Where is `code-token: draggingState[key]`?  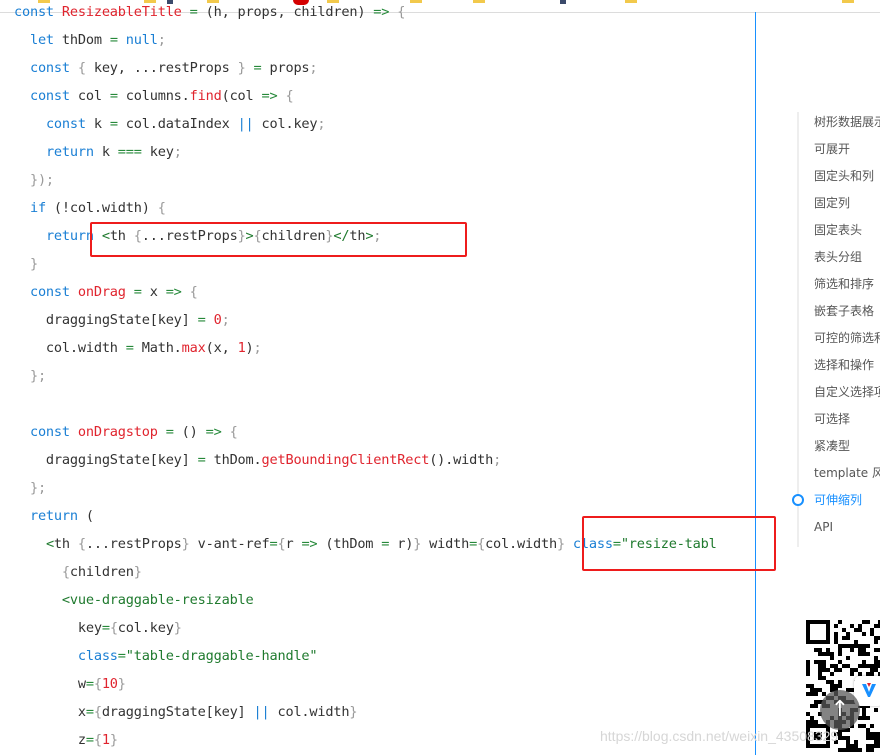
code-token: draggingState[key] is located at coordinates (177, 712).